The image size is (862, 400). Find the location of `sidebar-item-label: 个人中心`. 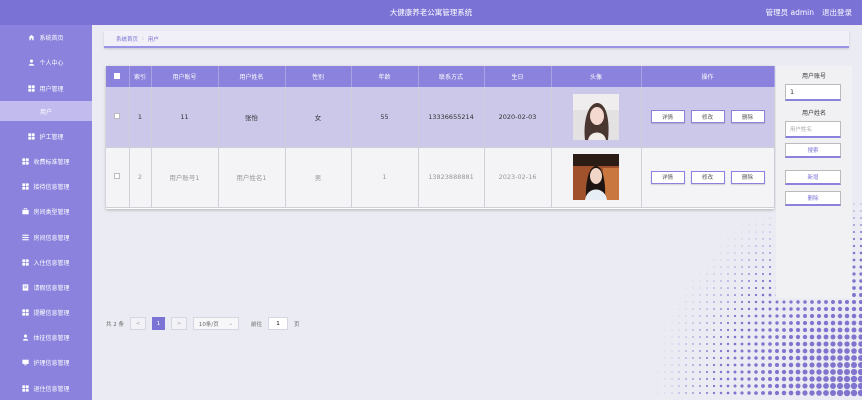

sidebar-item-label: 个人中心 is located at coordinates (51, 63).